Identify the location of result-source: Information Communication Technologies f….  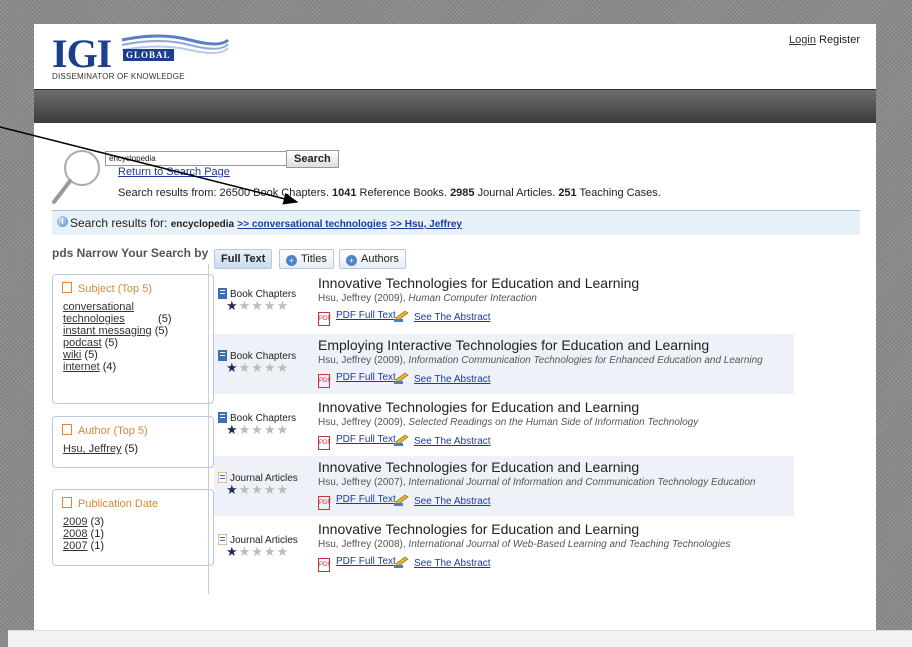
(585, 360).